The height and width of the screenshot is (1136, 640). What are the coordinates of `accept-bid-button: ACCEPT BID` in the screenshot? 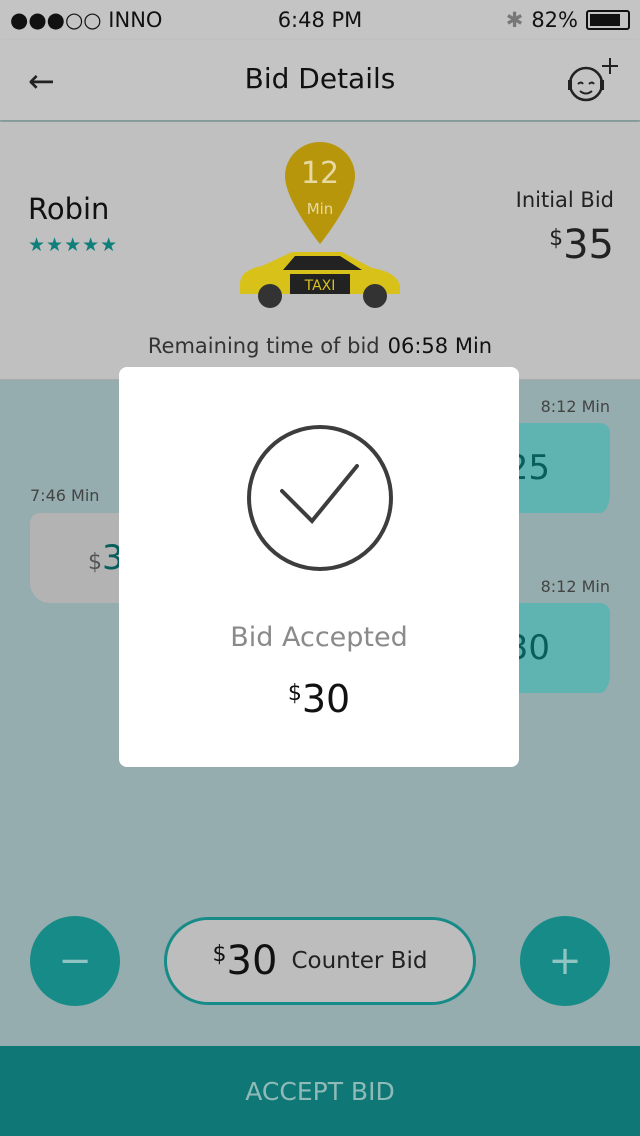 It's located at (320, 1091).